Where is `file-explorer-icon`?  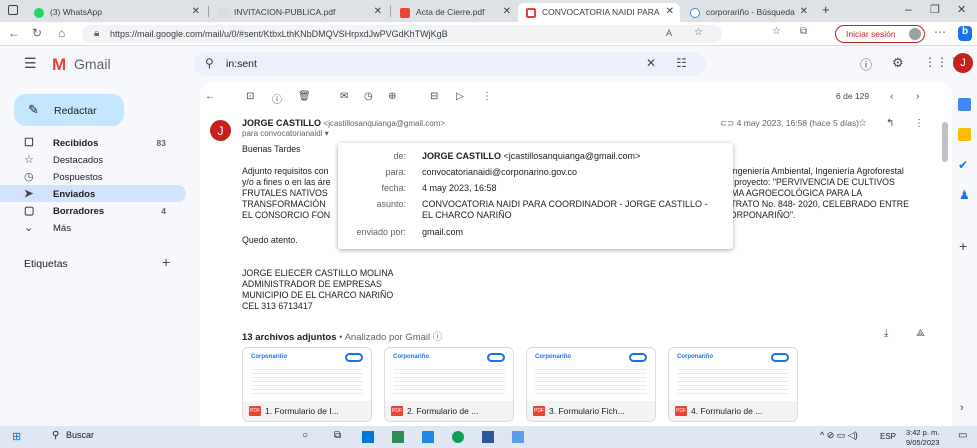
file-explorer-icon is located at coordinates (398, 437).